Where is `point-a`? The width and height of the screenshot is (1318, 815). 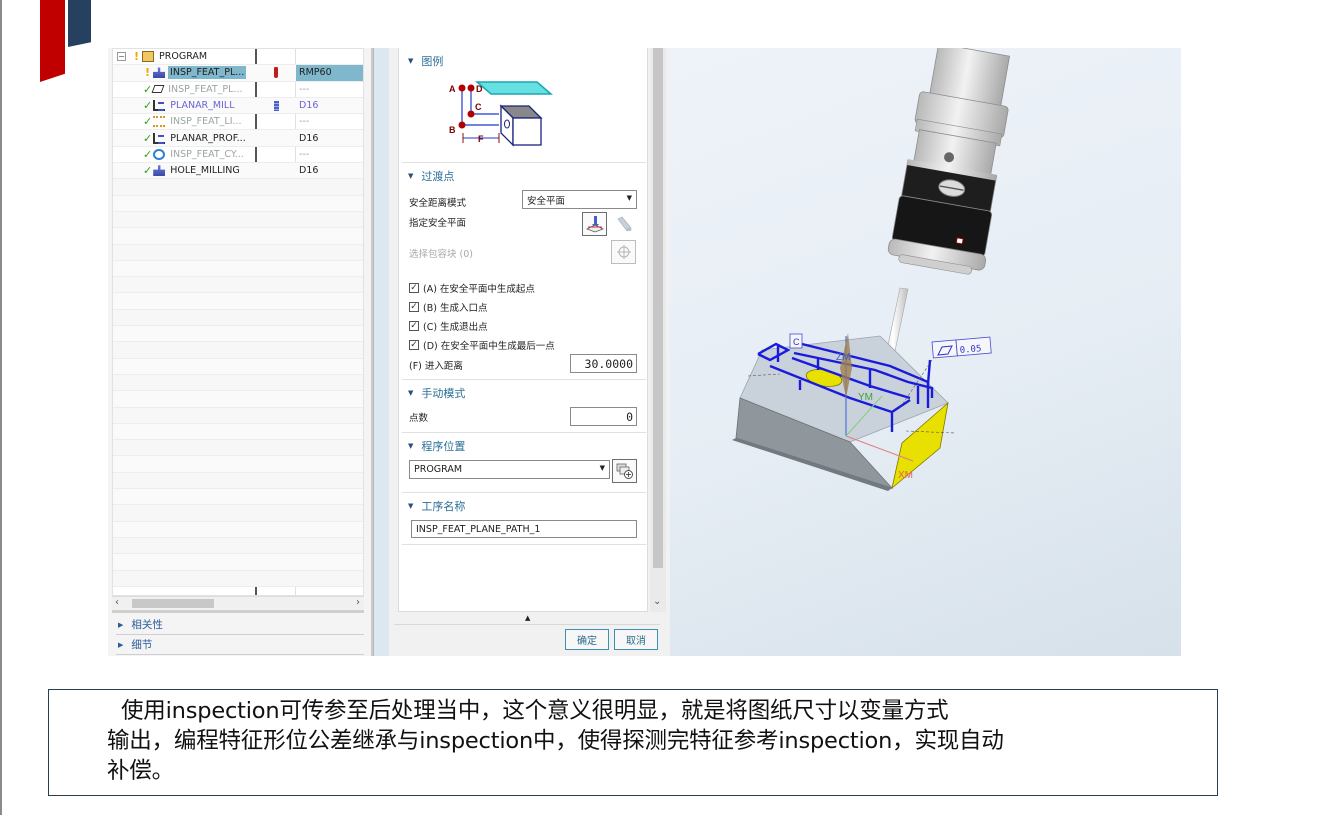 point-a is located at coordinates (462, 88).